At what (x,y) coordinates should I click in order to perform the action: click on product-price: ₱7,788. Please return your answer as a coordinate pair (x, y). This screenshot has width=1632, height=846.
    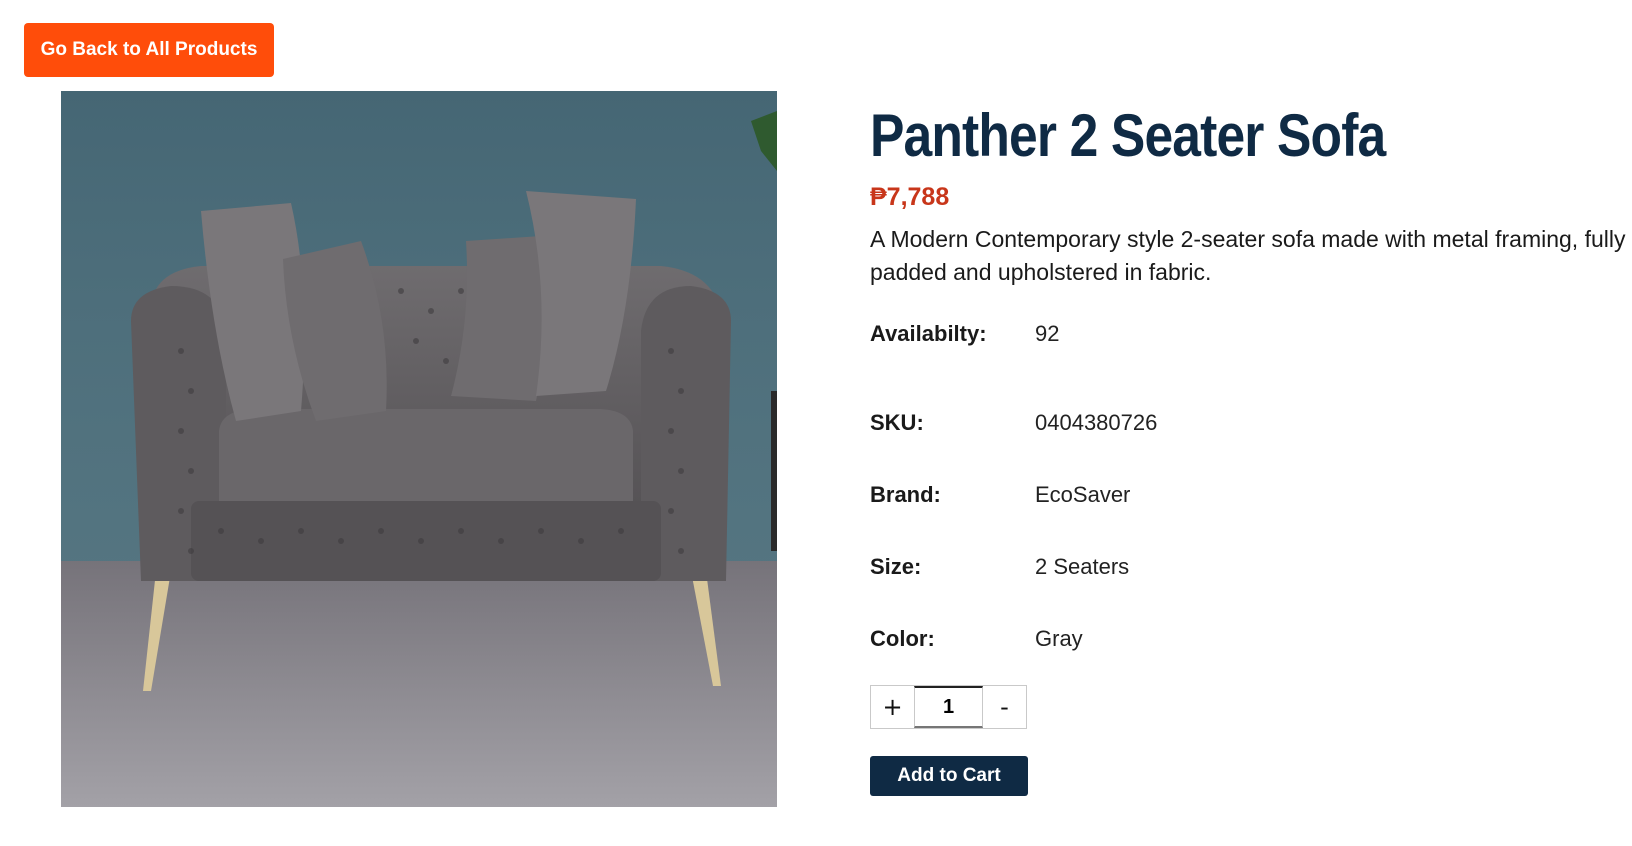
    Looking at the image, I should click on (910, 197).